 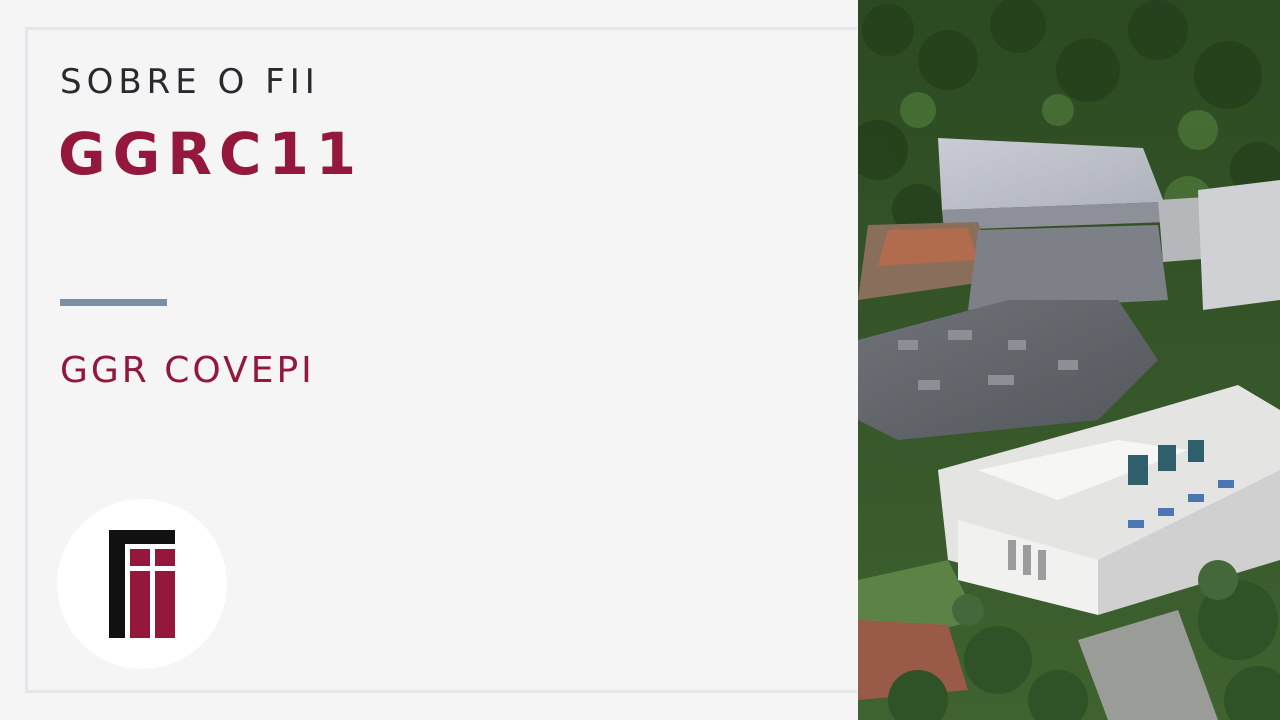 I want to click on logo-badge, so click(x=142, y=584).